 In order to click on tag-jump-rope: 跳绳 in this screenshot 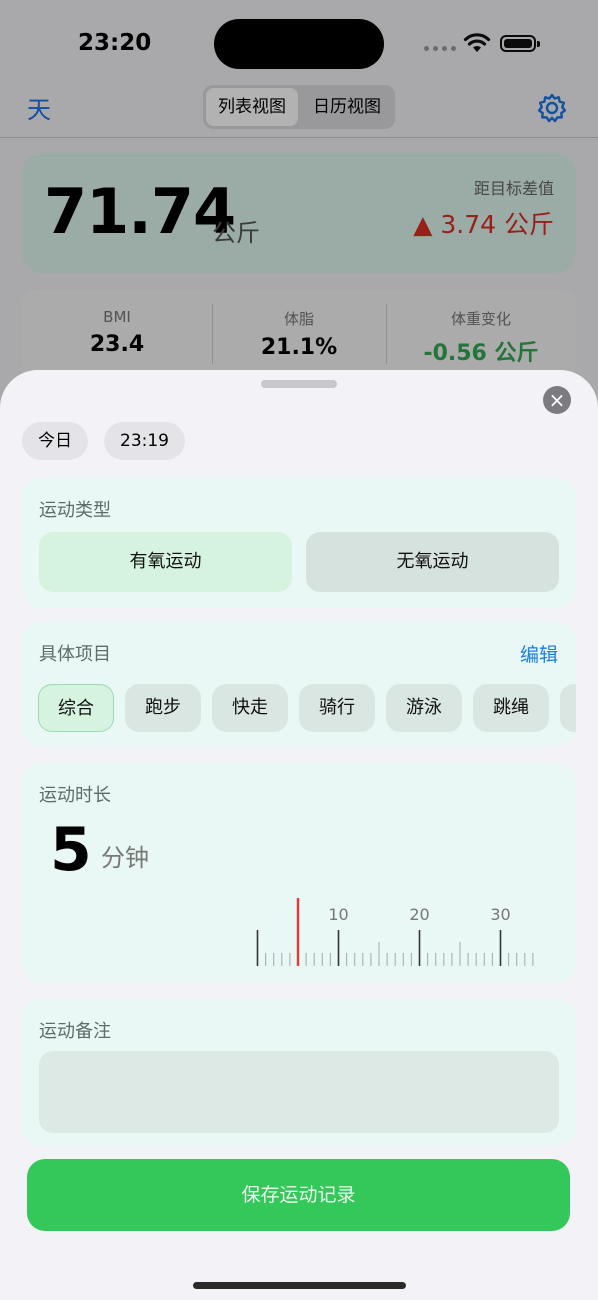, I will do `click(511, 708)`.